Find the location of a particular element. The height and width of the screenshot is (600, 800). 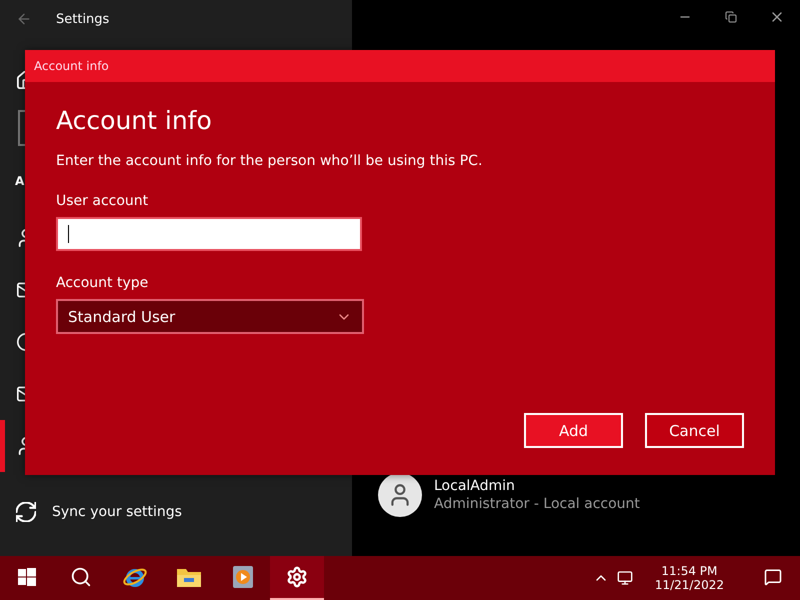

dialog-title: Account info is located at coordinates (71, 66).